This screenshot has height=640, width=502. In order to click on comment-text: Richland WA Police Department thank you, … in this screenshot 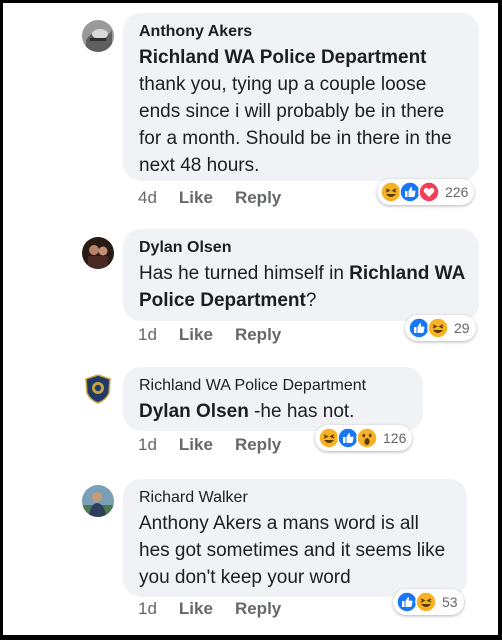, I will do `click(302, 111)`.